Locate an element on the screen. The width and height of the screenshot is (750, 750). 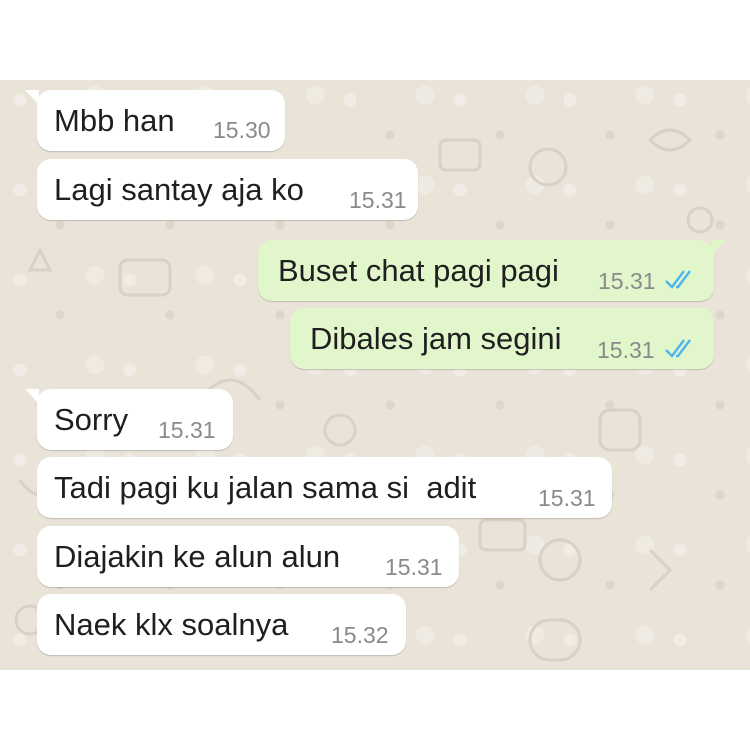
message-bubble-outgoing: Dibales jam segini 15.31 is located at coordinates (502, 338).